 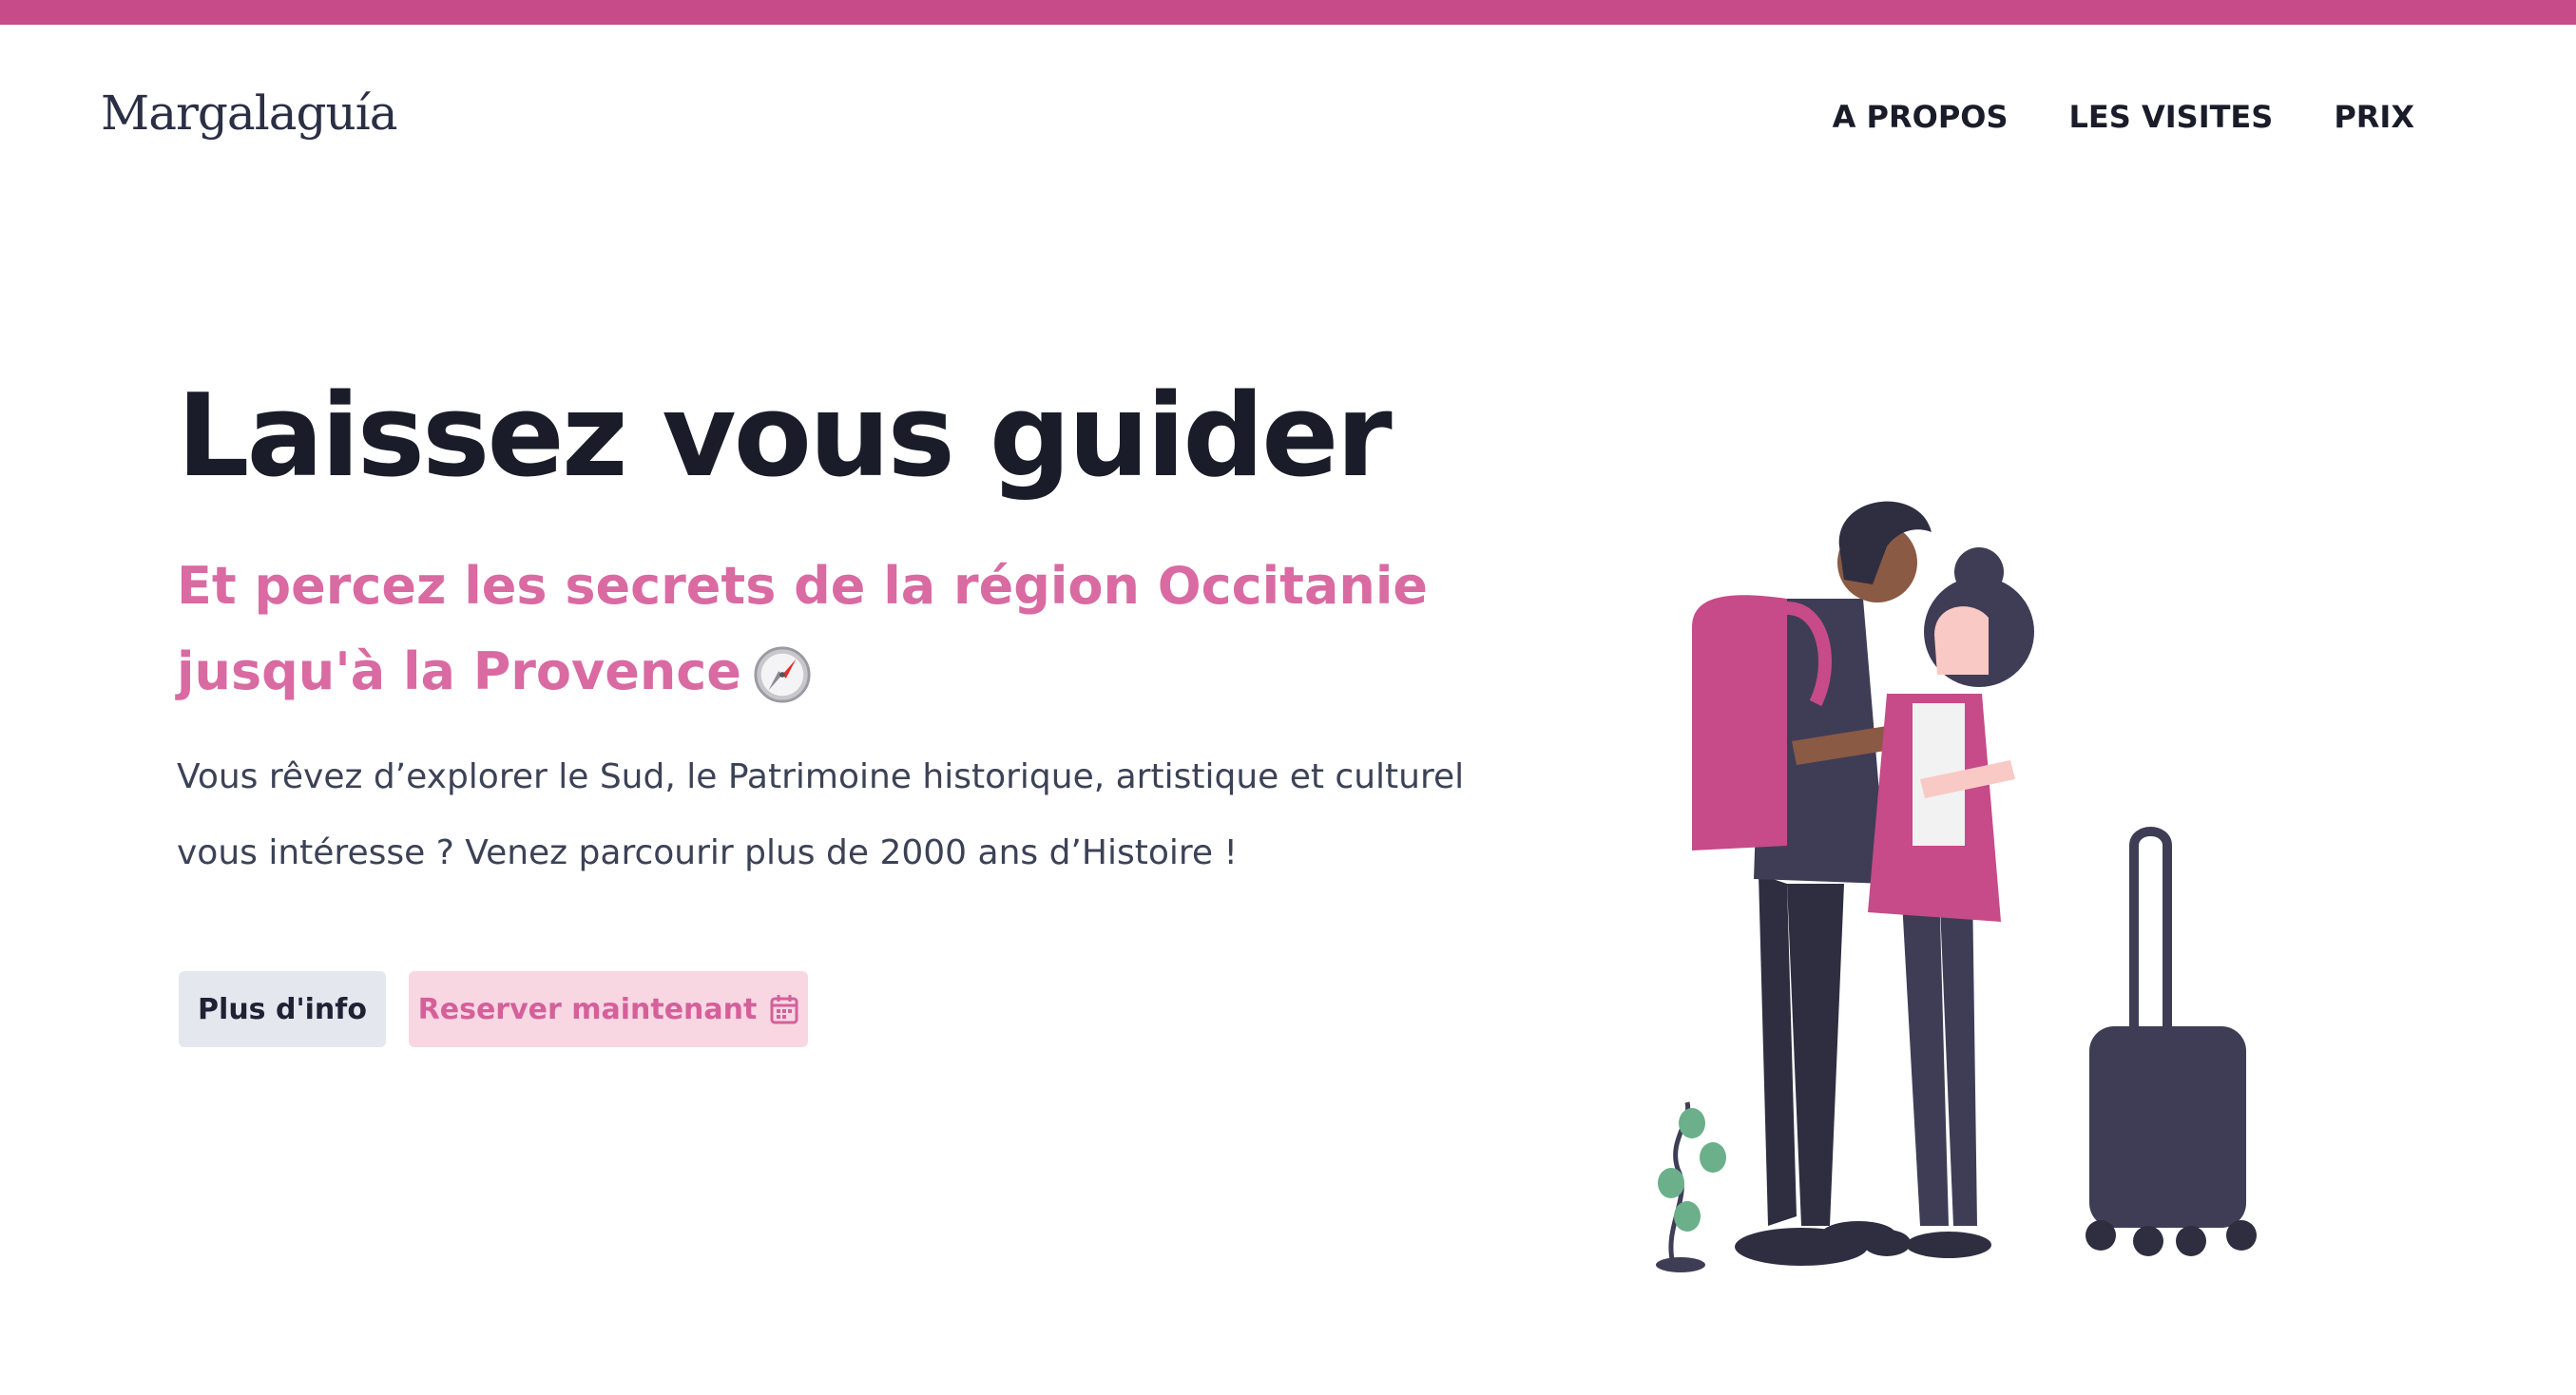 What do you see at coordinates (1949, 903) in the screenshot?
I see `woman-figure` at bounding box center [1949, 903].